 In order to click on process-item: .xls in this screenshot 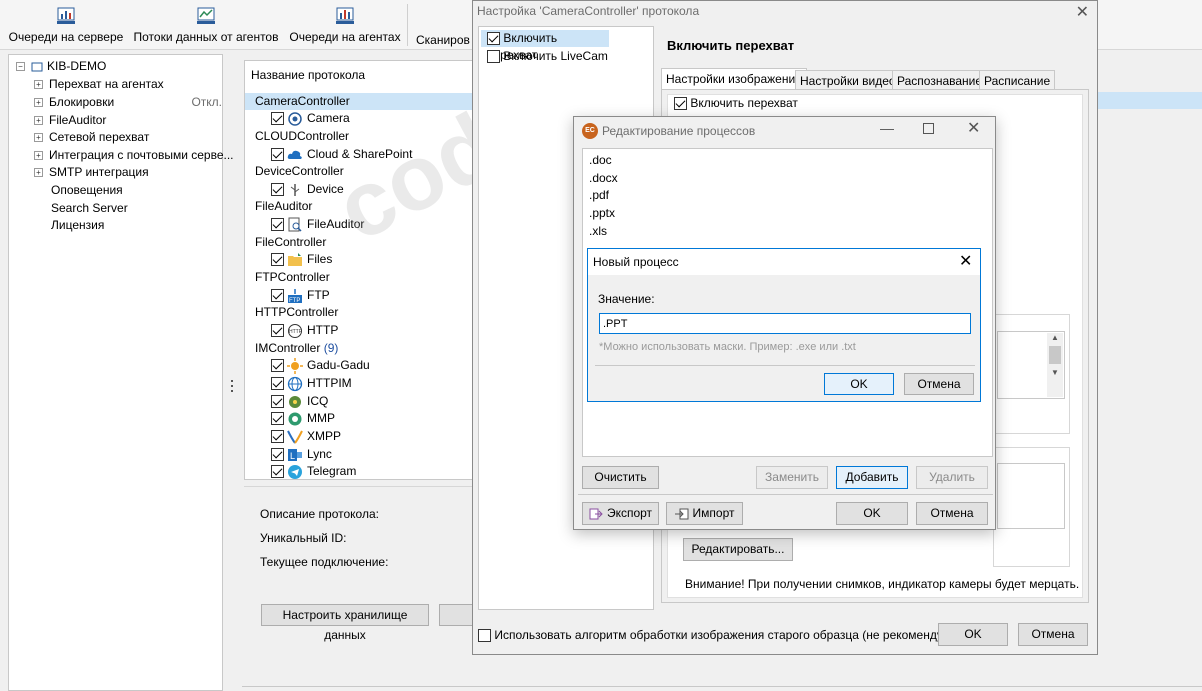, I will do `click(598, 231)`.